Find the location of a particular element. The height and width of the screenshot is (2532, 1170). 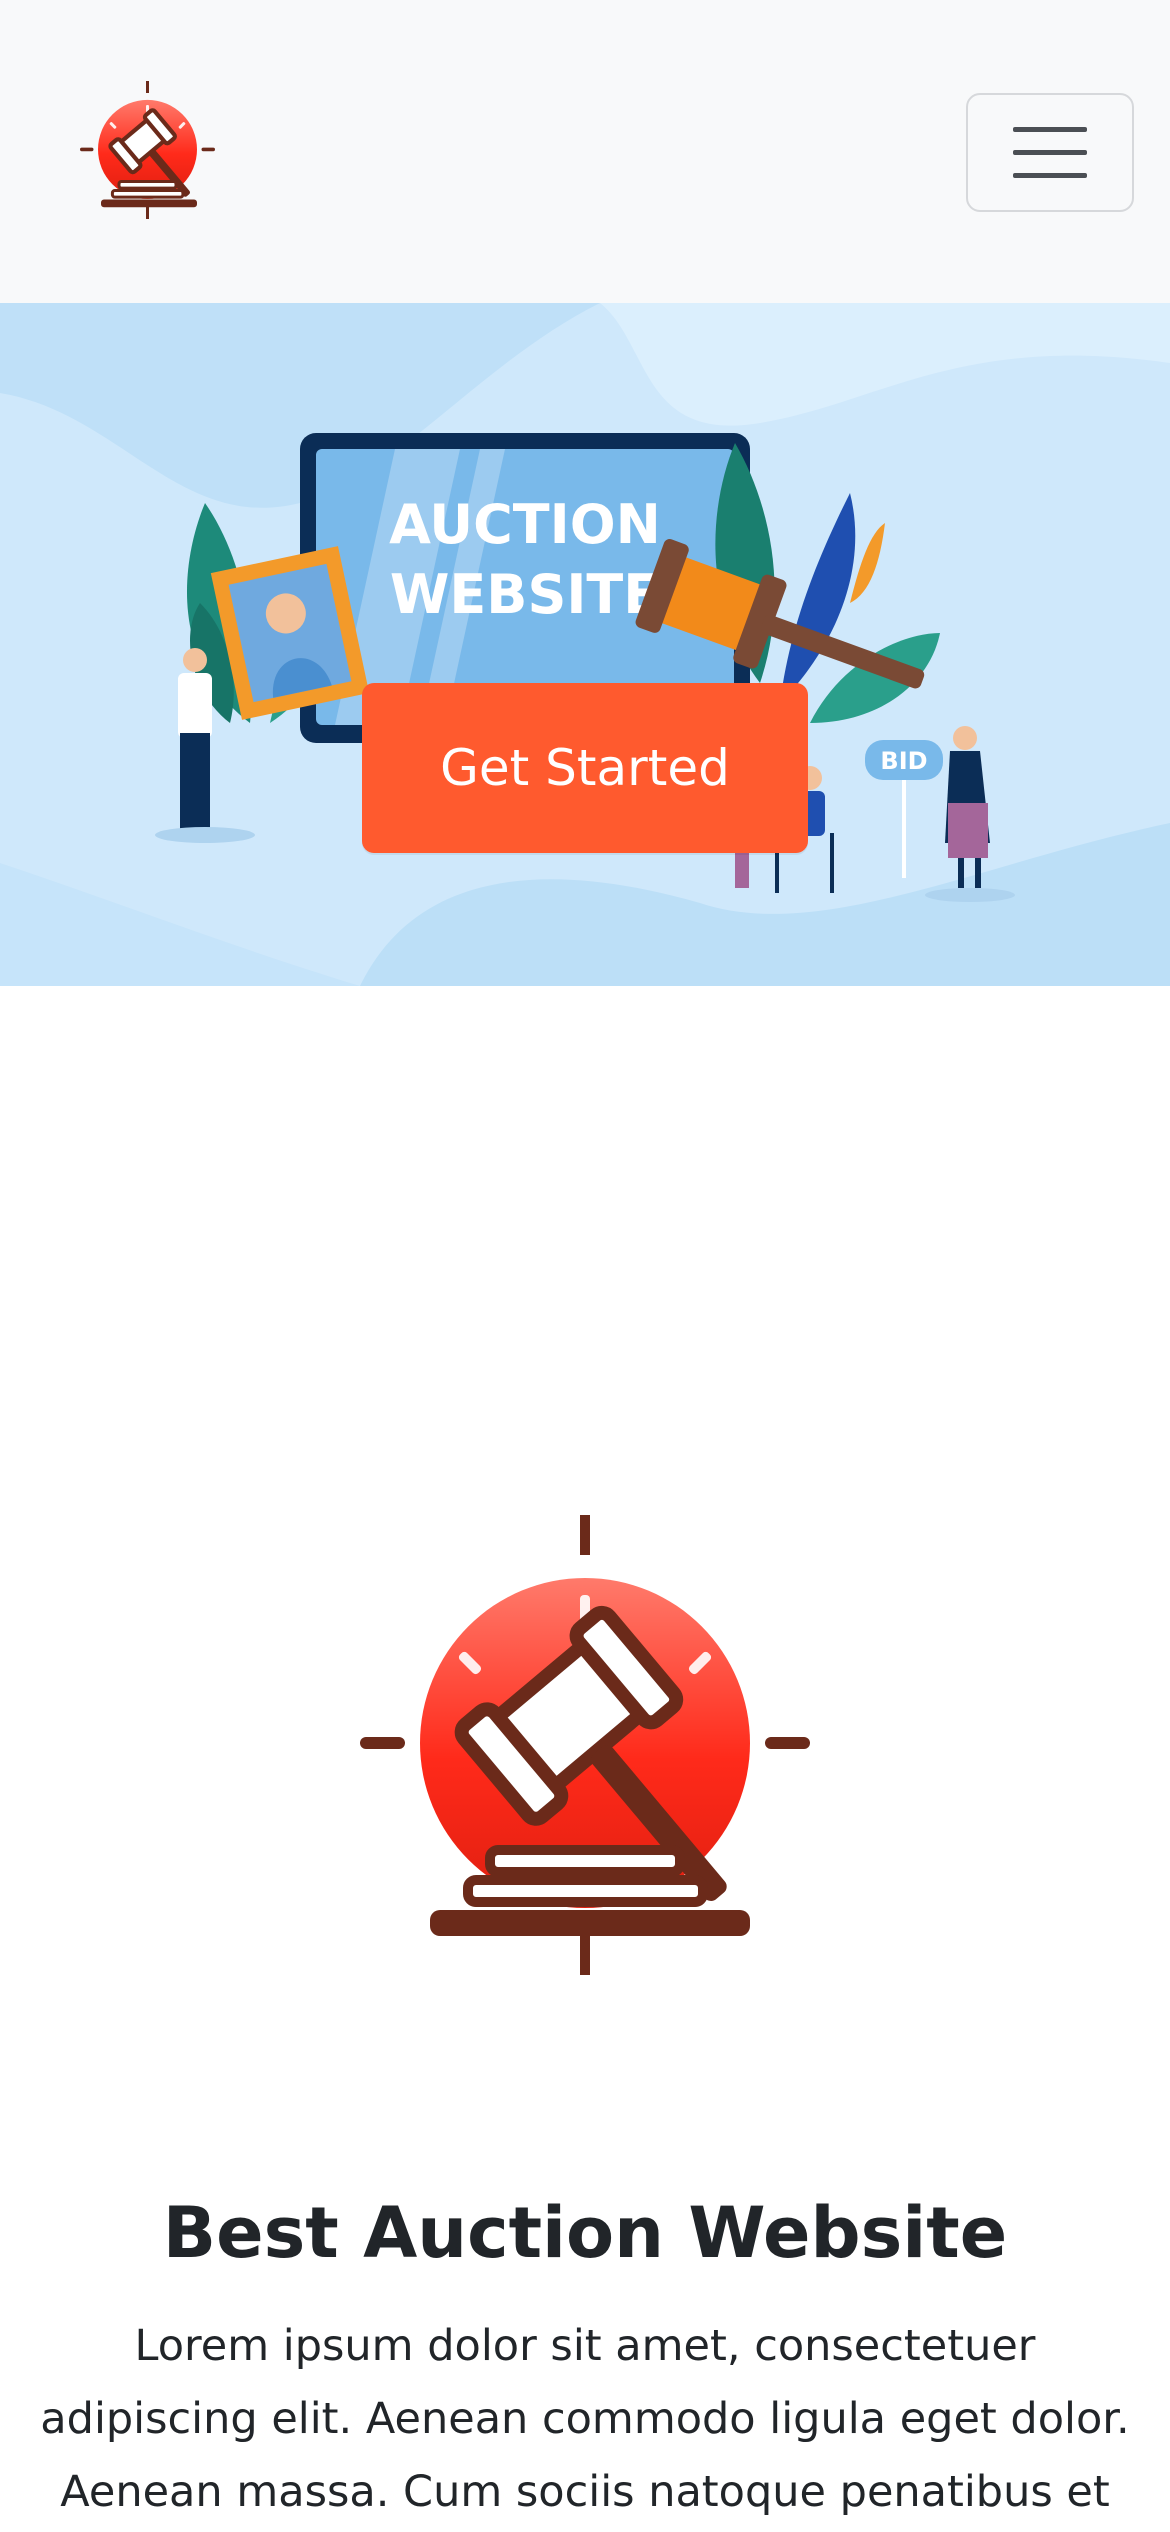

screen-title-line2: WEBSITE is located at coordinates (525, 594).